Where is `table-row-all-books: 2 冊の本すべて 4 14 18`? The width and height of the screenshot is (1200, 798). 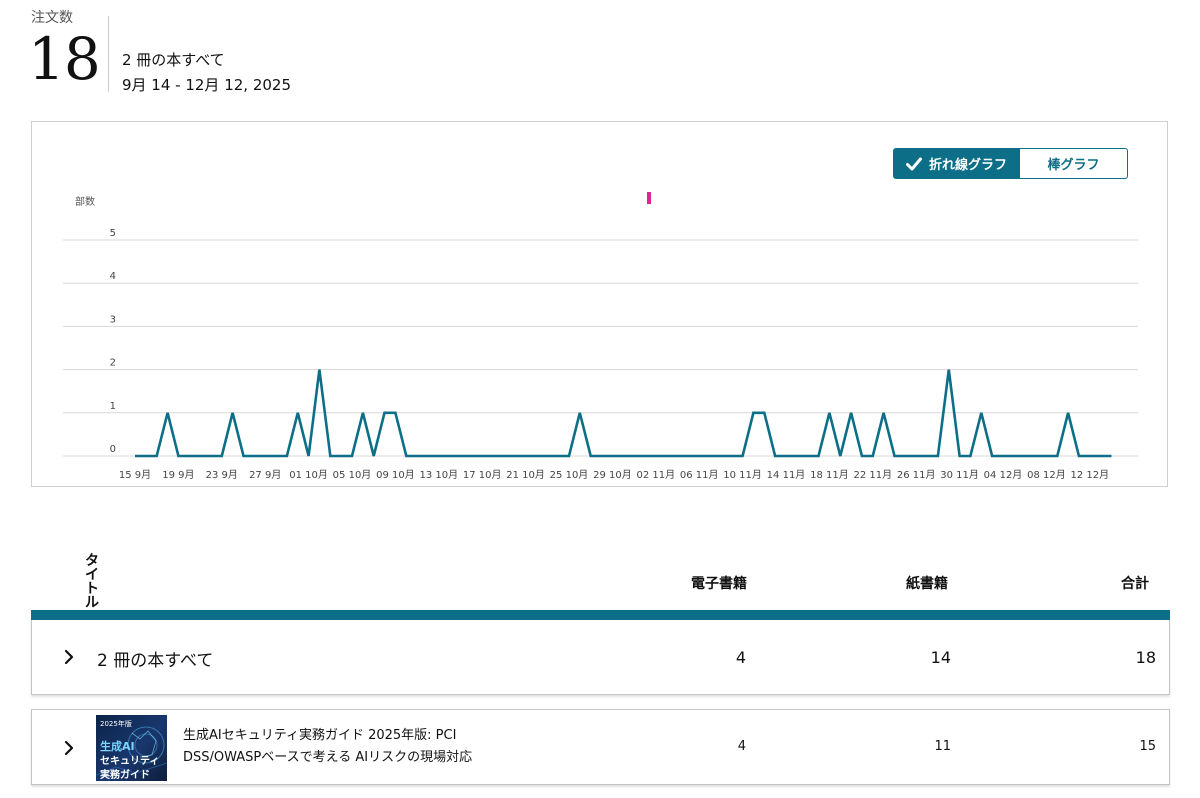
table-row-all-books: 2 冊の本すべて 4 14 18 is located at coordinates (600, 657).